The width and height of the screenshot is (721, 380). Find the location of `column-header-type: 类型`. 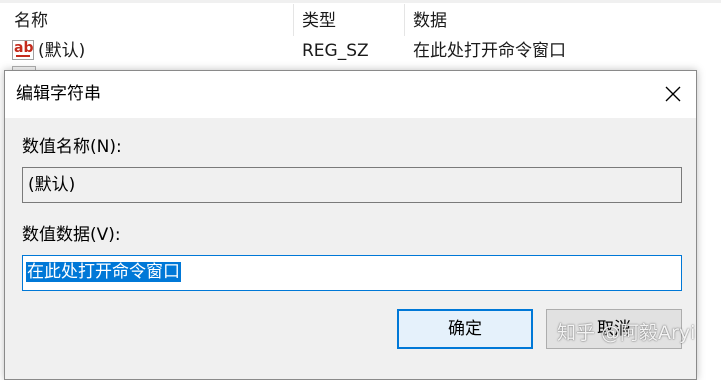

column-header-type: 类型 is located at coordinates (319, 21).